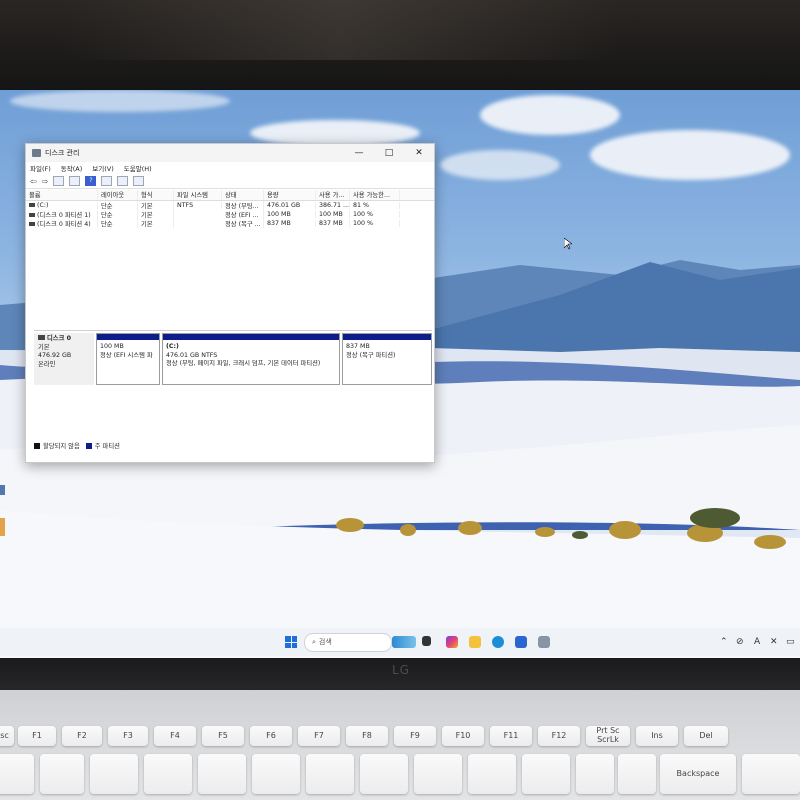 The width and height of the screenshot is (800, 800). I want to click on volume-free: 837 MB, so click(333, 223).